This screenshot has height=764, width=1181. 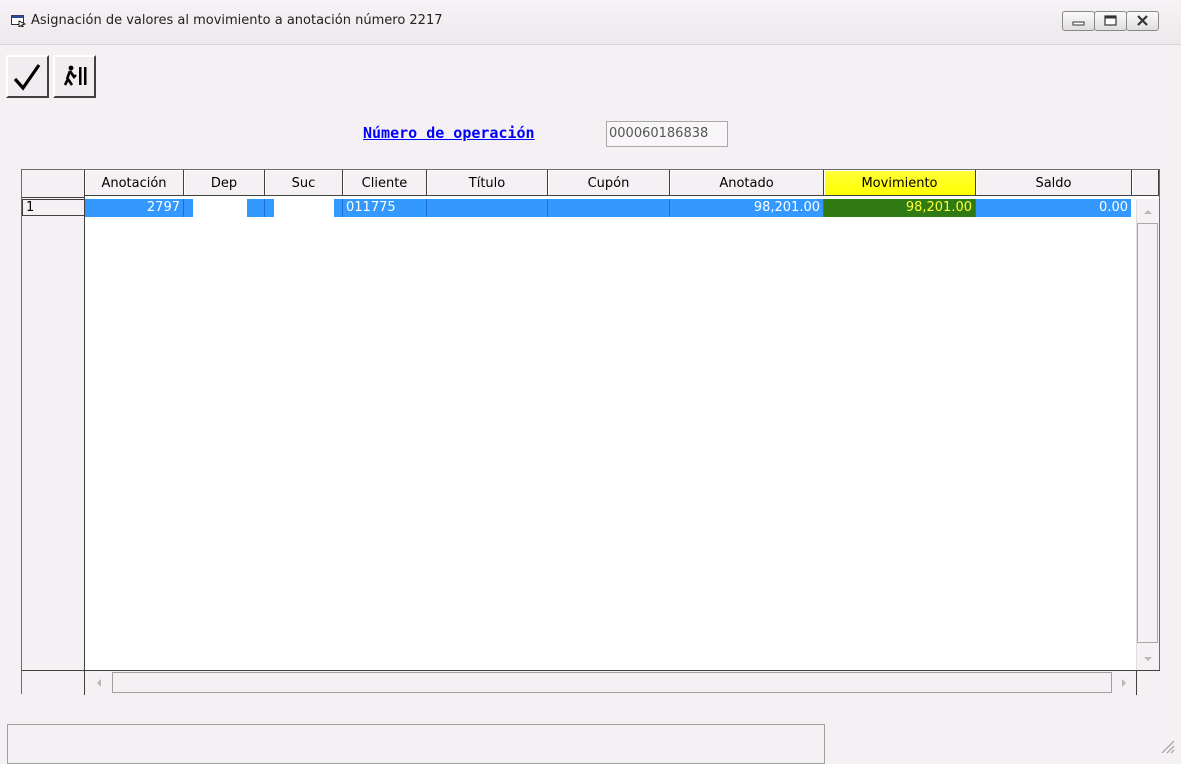 I want to click on minimize-button, so click(x=1078, y=21).